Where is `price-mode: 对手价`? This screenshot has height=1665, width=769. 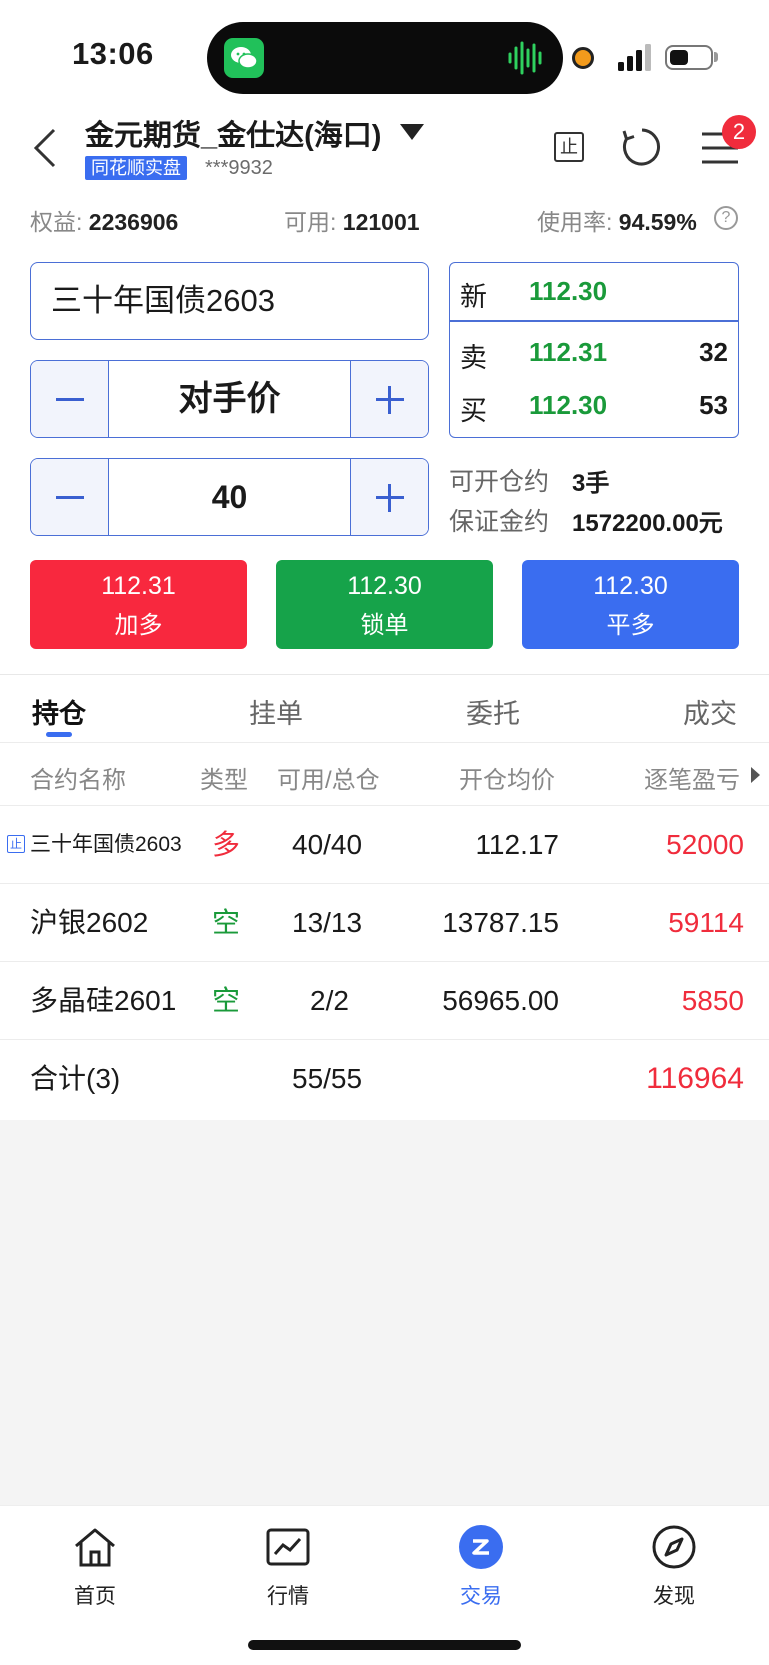
price-mode: 对手价 is located at coordinates (229, 399).